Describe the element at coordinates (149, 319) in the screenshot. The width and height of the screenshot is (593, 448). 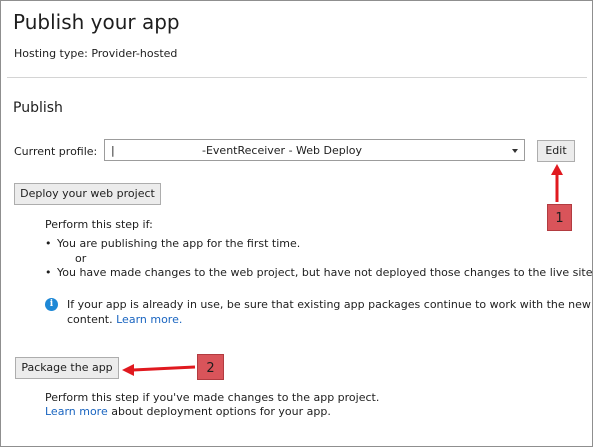
I see `learn-more-link: Learn more.` at that location.